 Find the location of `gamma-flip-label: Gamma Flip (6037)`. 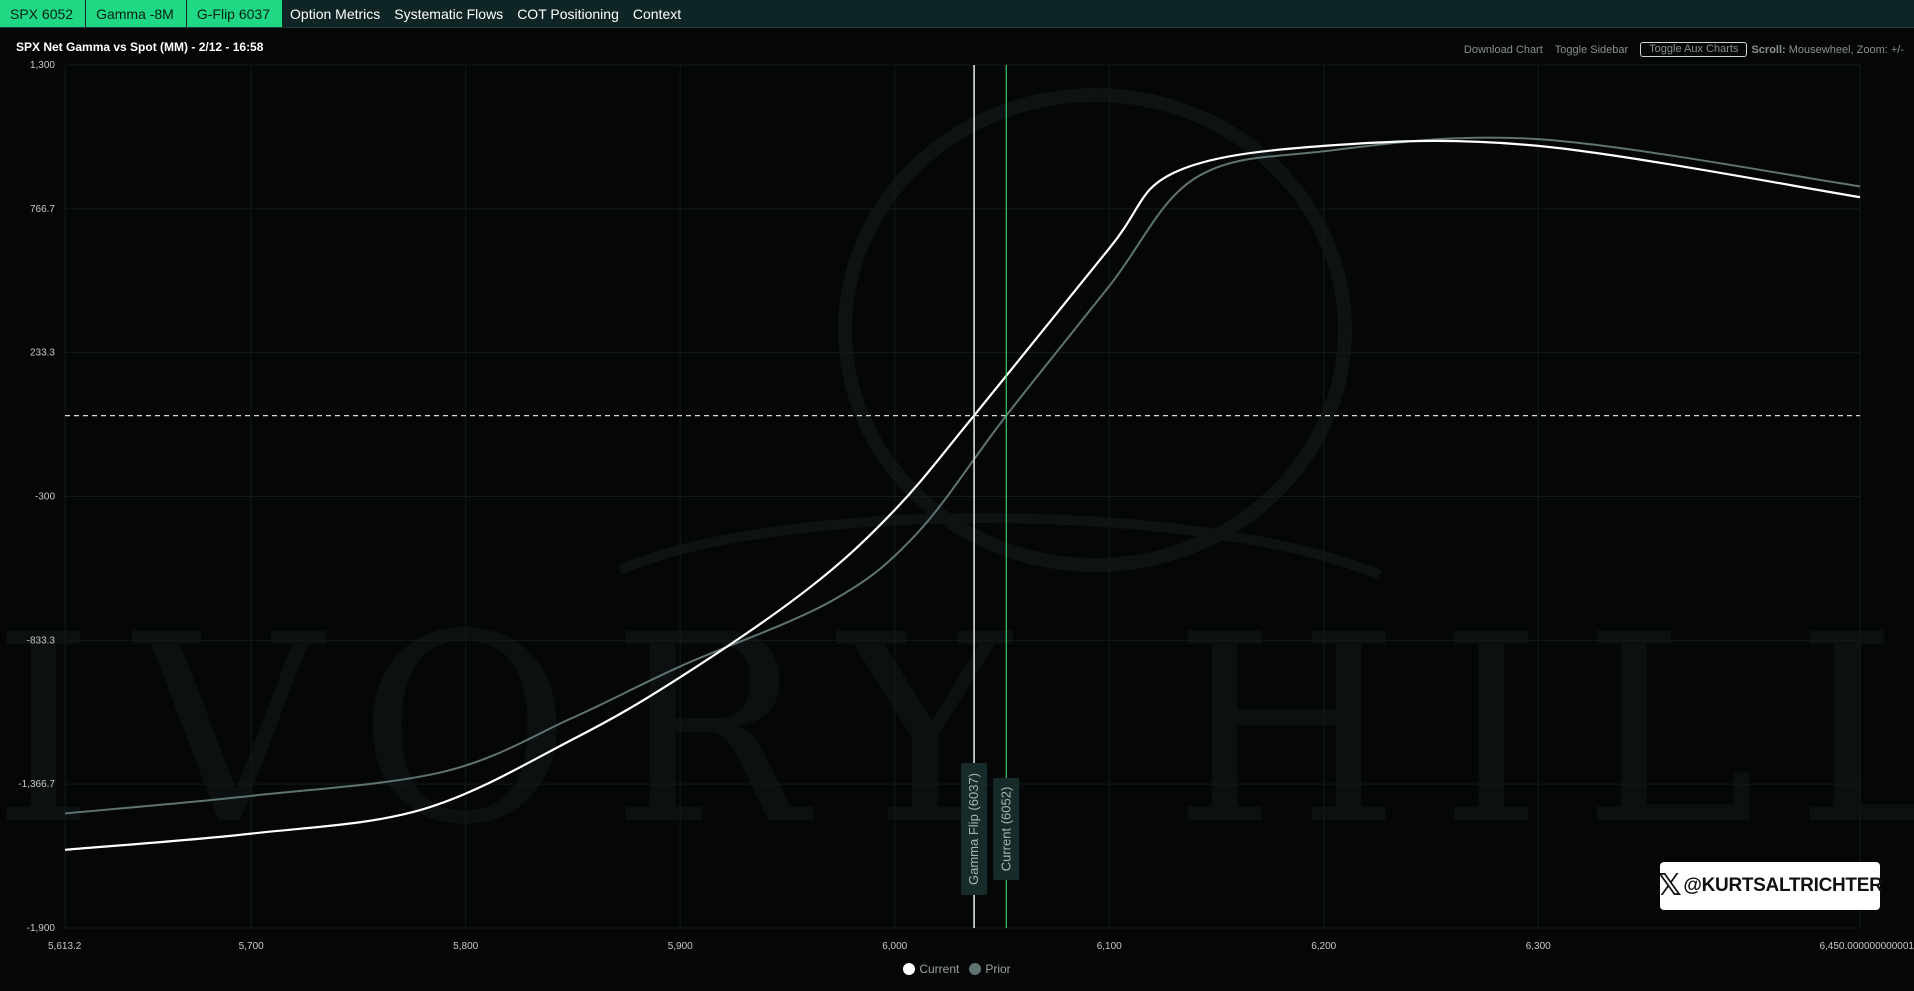

gamma-flip-label: Gamma Flip (6037) is located at coordinates (973, 829).